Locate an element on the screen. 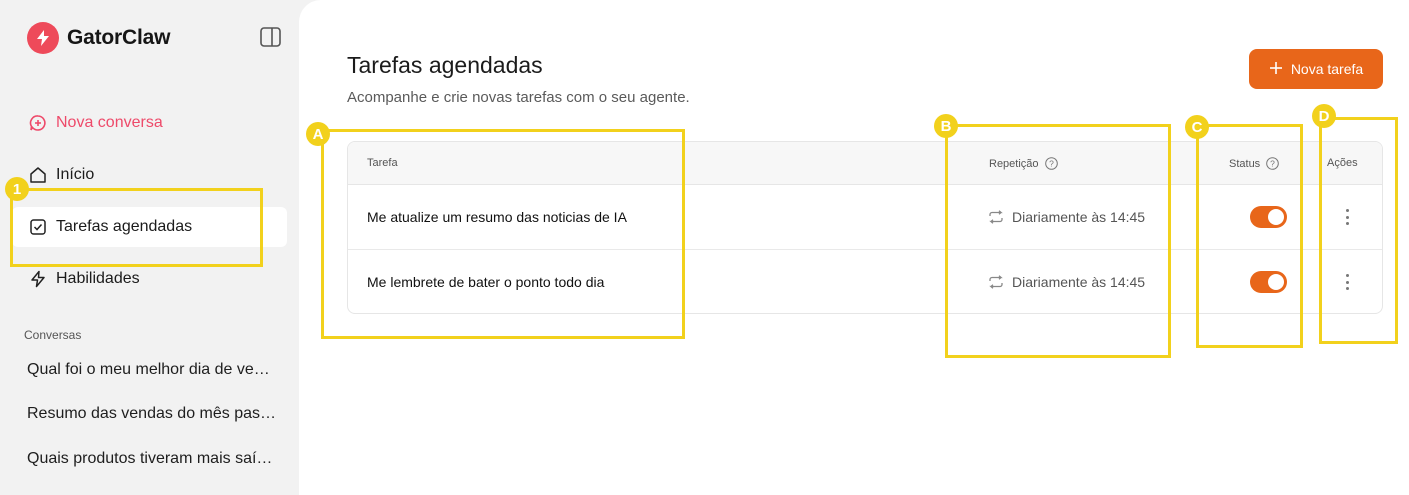 This screenshot has width=1409, height=495. new-chat-label: Nova conversa is located at coordinates (109, 122).